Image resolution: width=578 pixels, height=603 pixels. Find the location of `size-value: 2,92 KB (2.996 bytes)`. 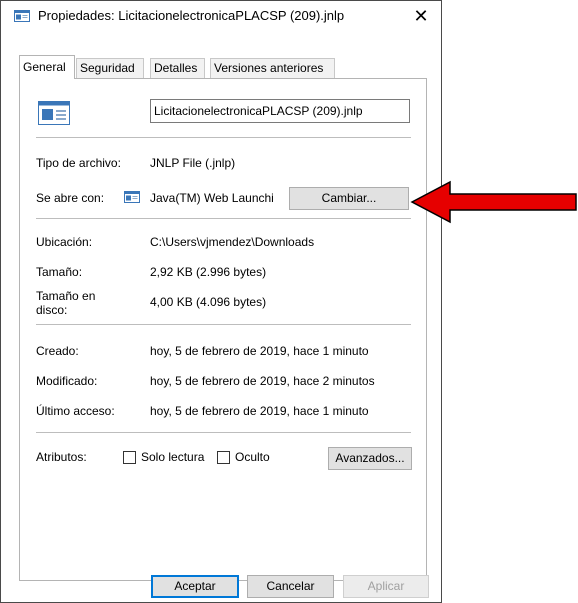

size-value: 2,92 KB (2.996 bytes) is located at coordinates (208, 272).